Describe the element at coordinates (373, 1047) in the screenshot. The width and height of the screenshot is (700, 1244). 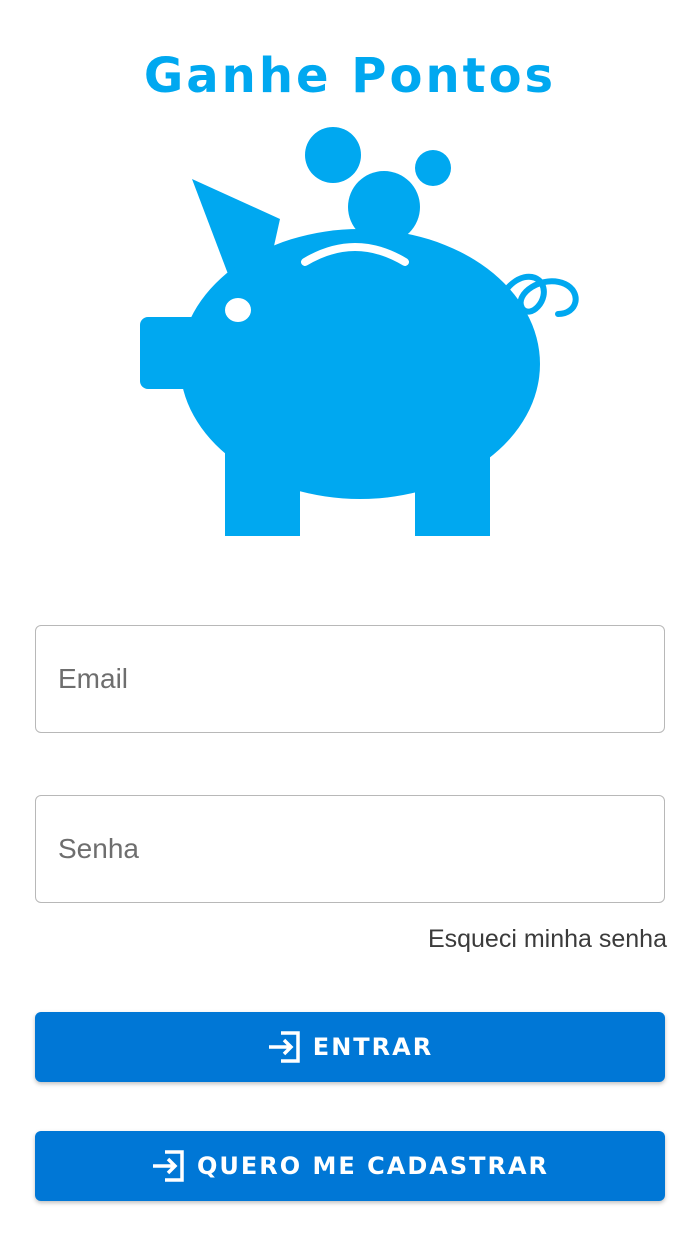
I see `login-button-label: ENTRAR` at that location.